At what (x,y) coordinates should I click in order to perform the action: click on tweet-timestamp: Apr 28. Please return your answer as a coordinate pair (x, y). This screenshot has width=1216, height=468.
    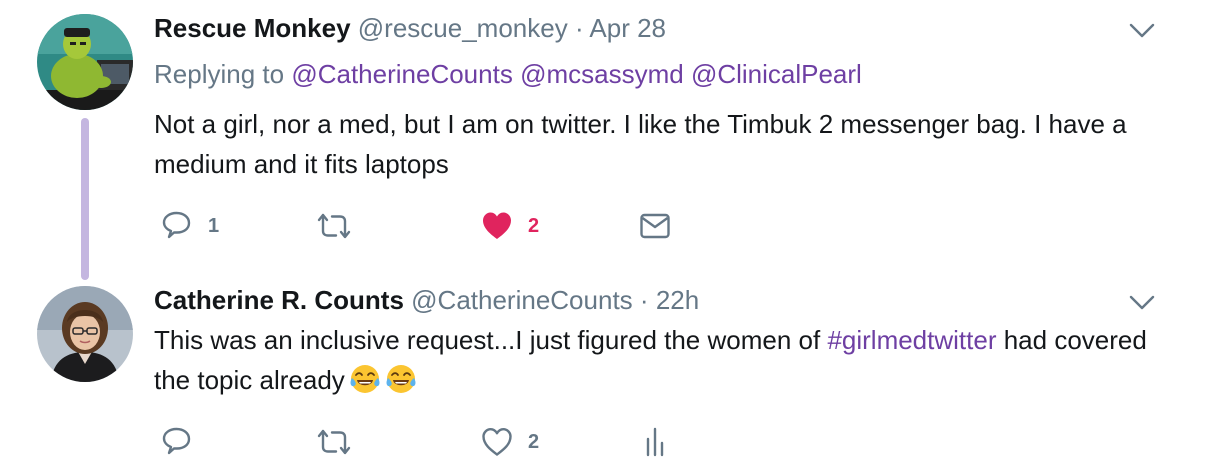
    Looking at the image, I should click on (627, 28).